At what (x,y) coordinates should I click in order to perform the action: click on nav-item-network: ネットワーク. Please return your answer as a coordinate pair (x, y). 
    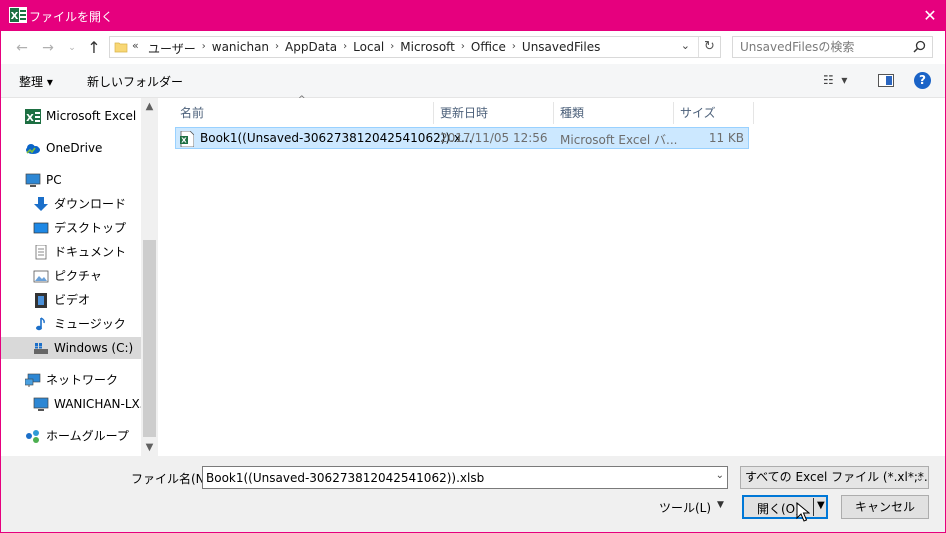
    Looking at the image, I should click on (71, 380).